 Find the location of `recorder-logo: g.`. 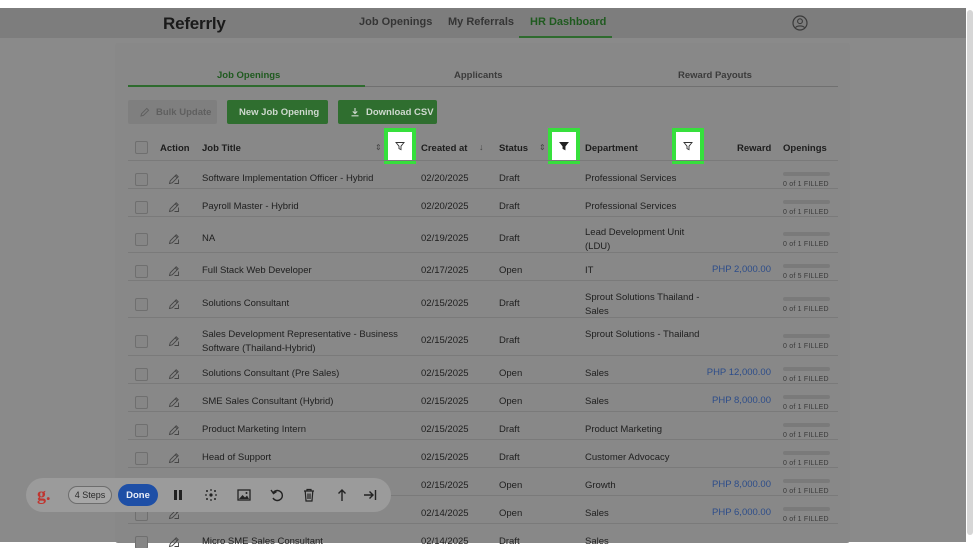

recorder-logo: g. is located at coordinates (44, 494).